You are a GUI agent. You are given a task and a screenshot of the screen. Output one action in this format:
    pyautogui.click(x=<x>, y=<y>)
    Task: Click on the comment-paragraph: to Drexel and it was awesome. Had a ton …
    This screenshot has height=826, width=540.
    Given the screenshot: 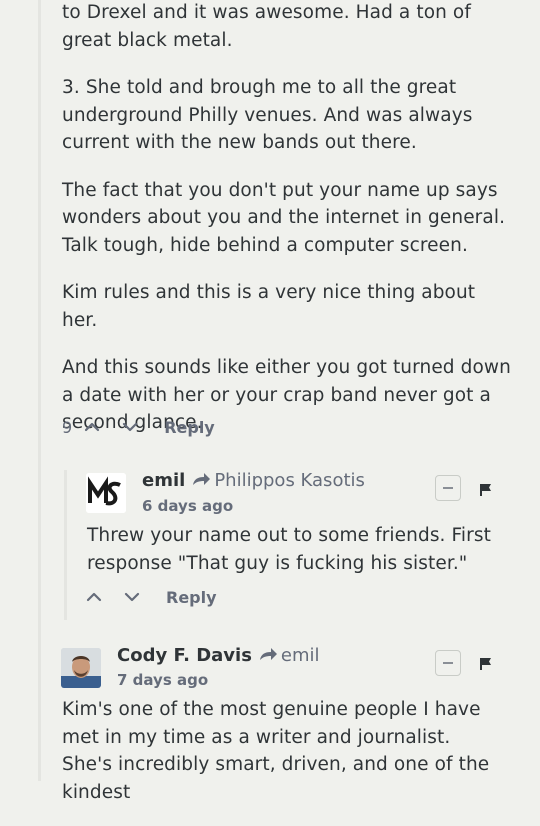 What is the action you would take?
    pyautogui.click(x=266, y=26)
    